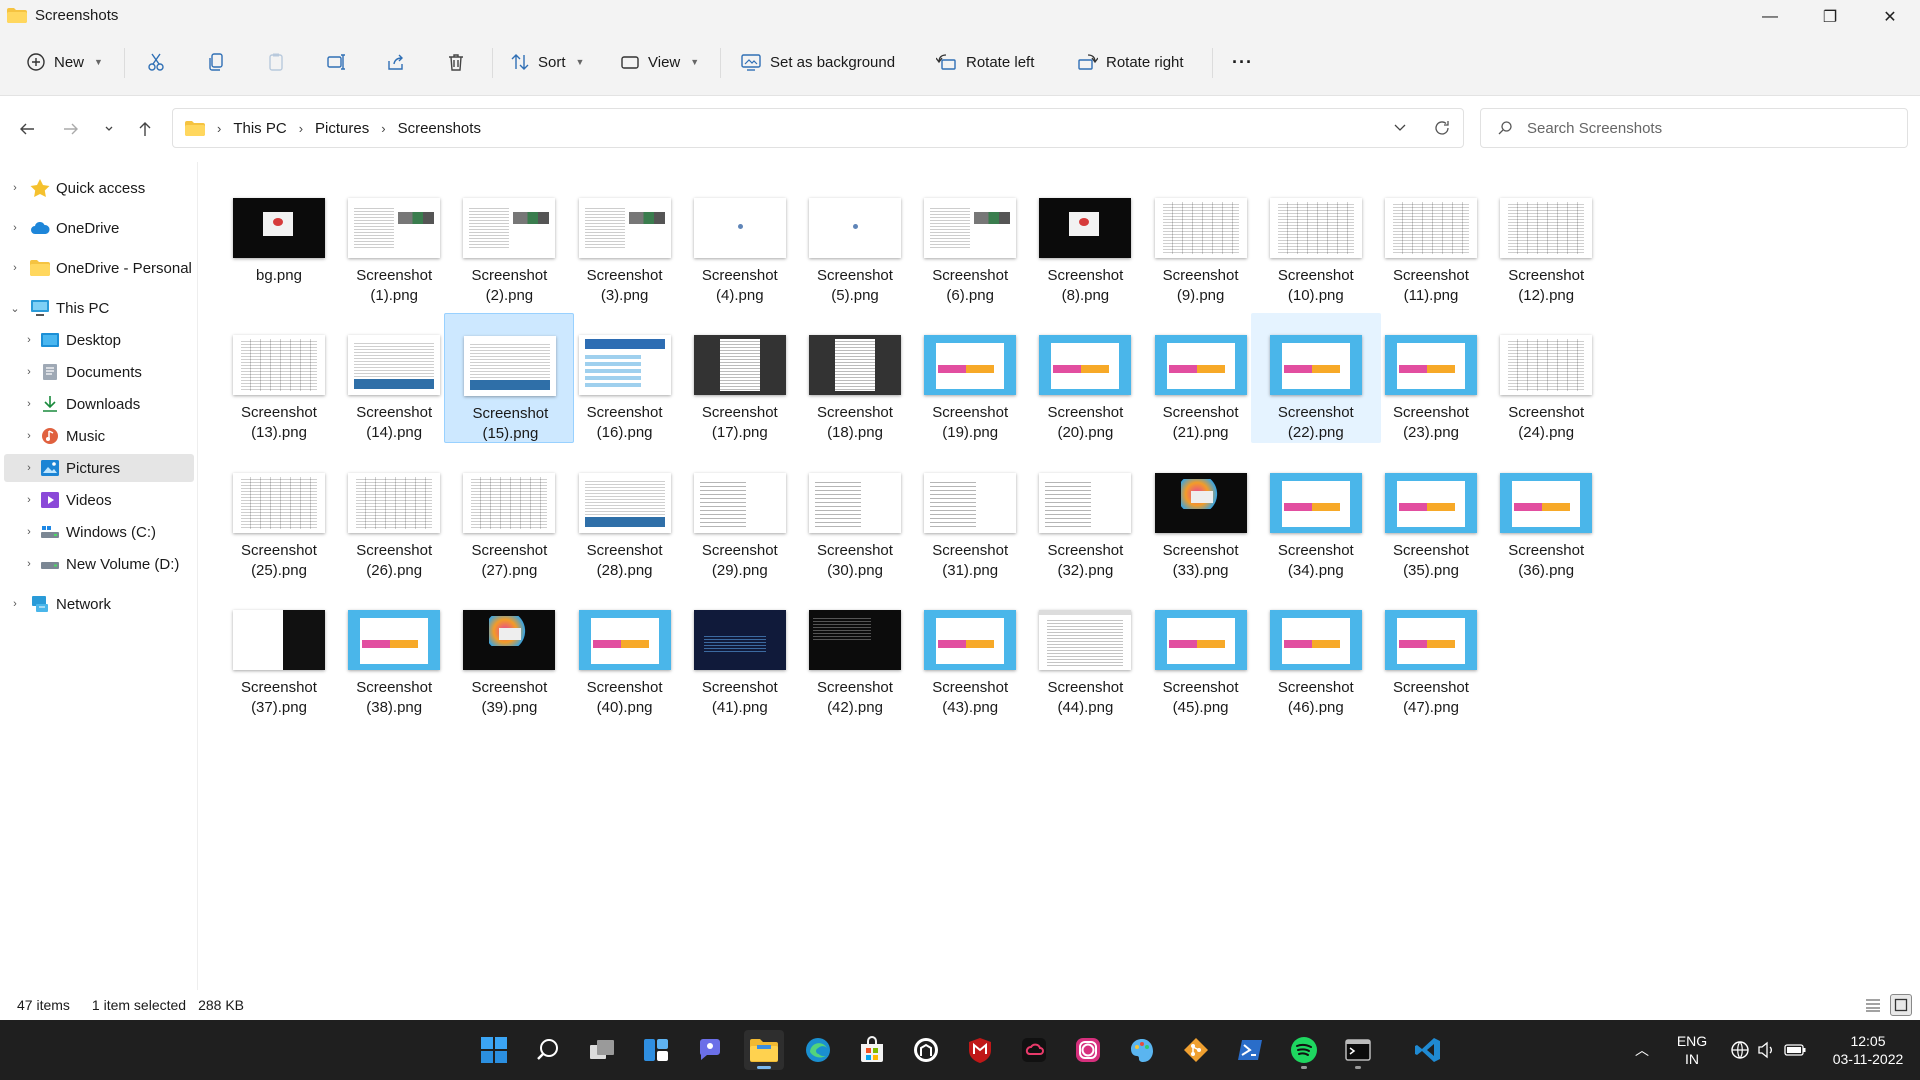  I want to click on rotate-right-button: Rotate right, so click(1130, 62).